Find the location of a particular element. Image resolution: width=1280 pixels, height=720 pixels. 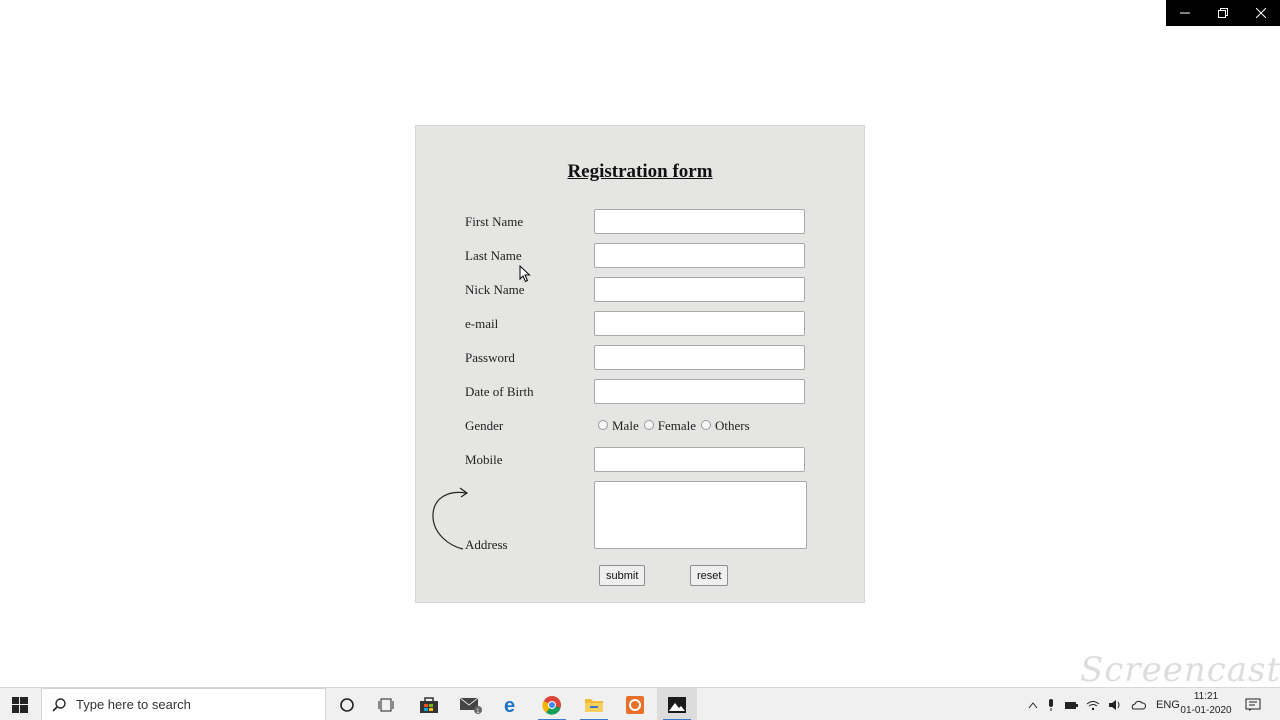

chrome-icon is located at coordinates (551, 705).